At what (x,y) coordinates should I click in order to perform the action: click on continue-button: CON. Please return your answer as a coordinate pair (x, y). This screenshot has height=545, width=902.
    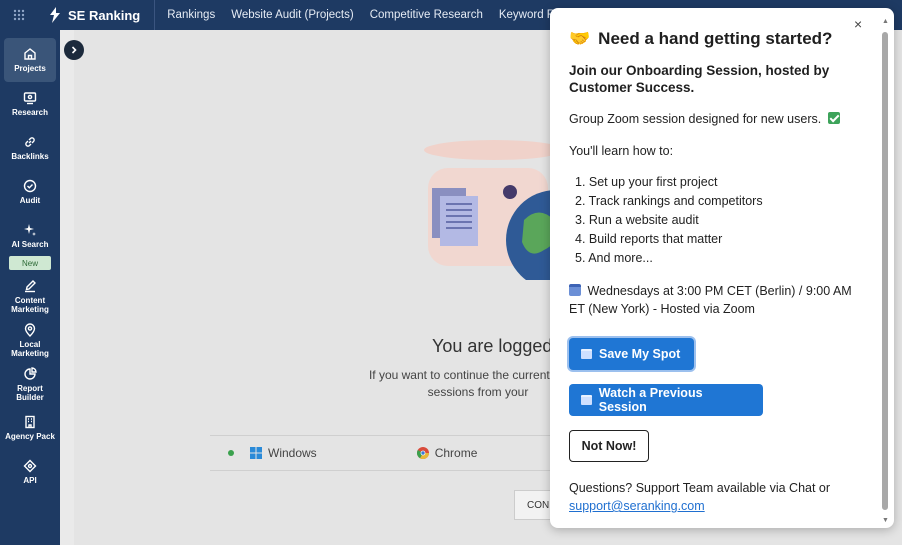
    Looking at the image, I should click on (534, 505).